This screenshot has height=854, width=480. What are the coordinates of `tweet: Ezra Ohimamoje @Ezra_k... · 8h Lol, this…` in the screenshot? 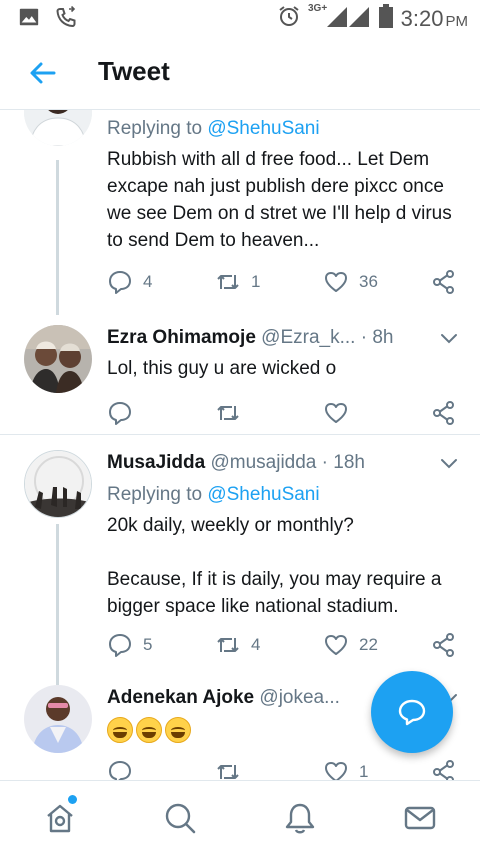 It's located at (240, 375).